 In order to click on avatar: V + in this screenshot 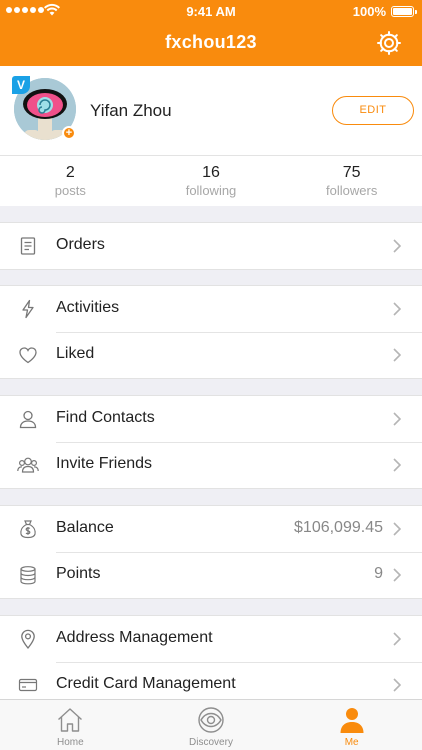, I will do `click(44, 108)`.